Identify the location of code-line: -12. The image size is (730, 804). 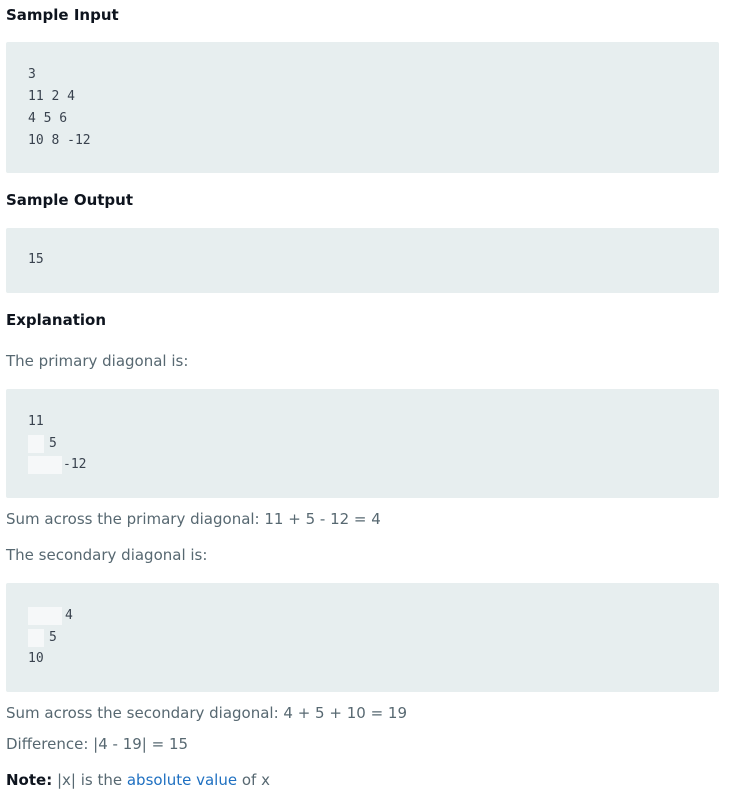
(75, 464).